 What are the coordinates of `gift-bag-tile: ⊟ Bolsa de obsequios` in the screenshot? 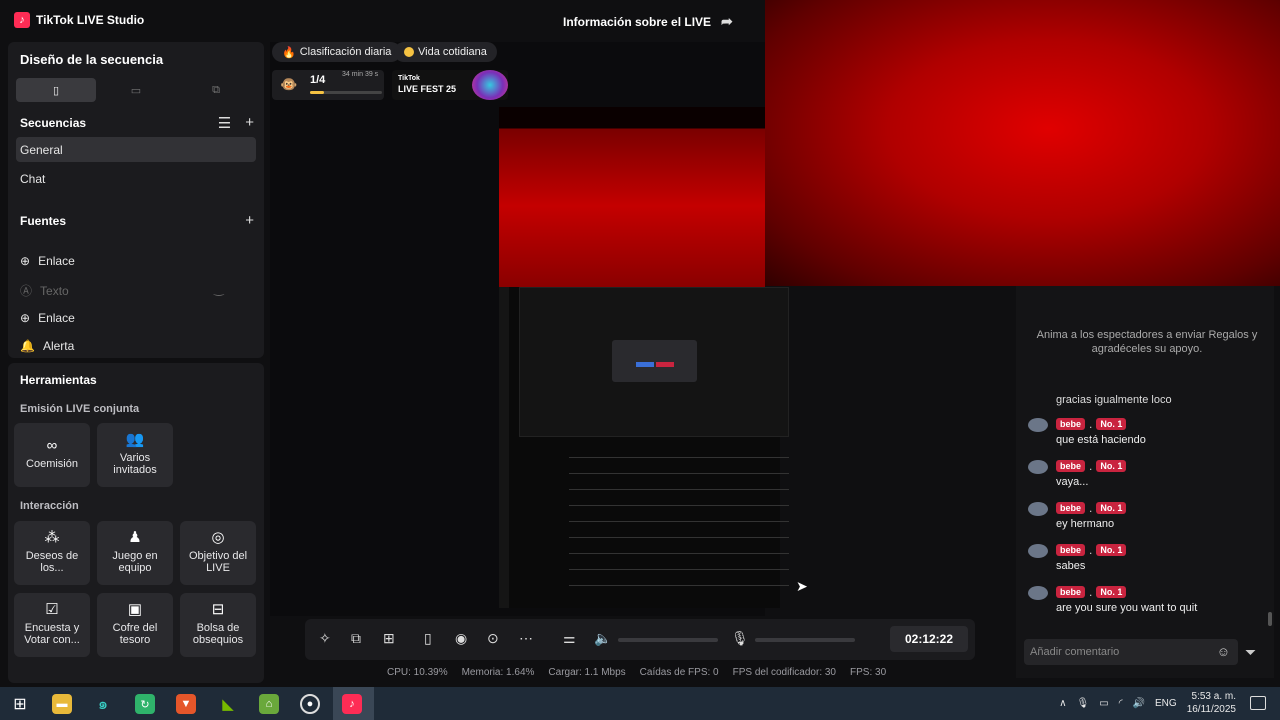 It's located at (218, 625).